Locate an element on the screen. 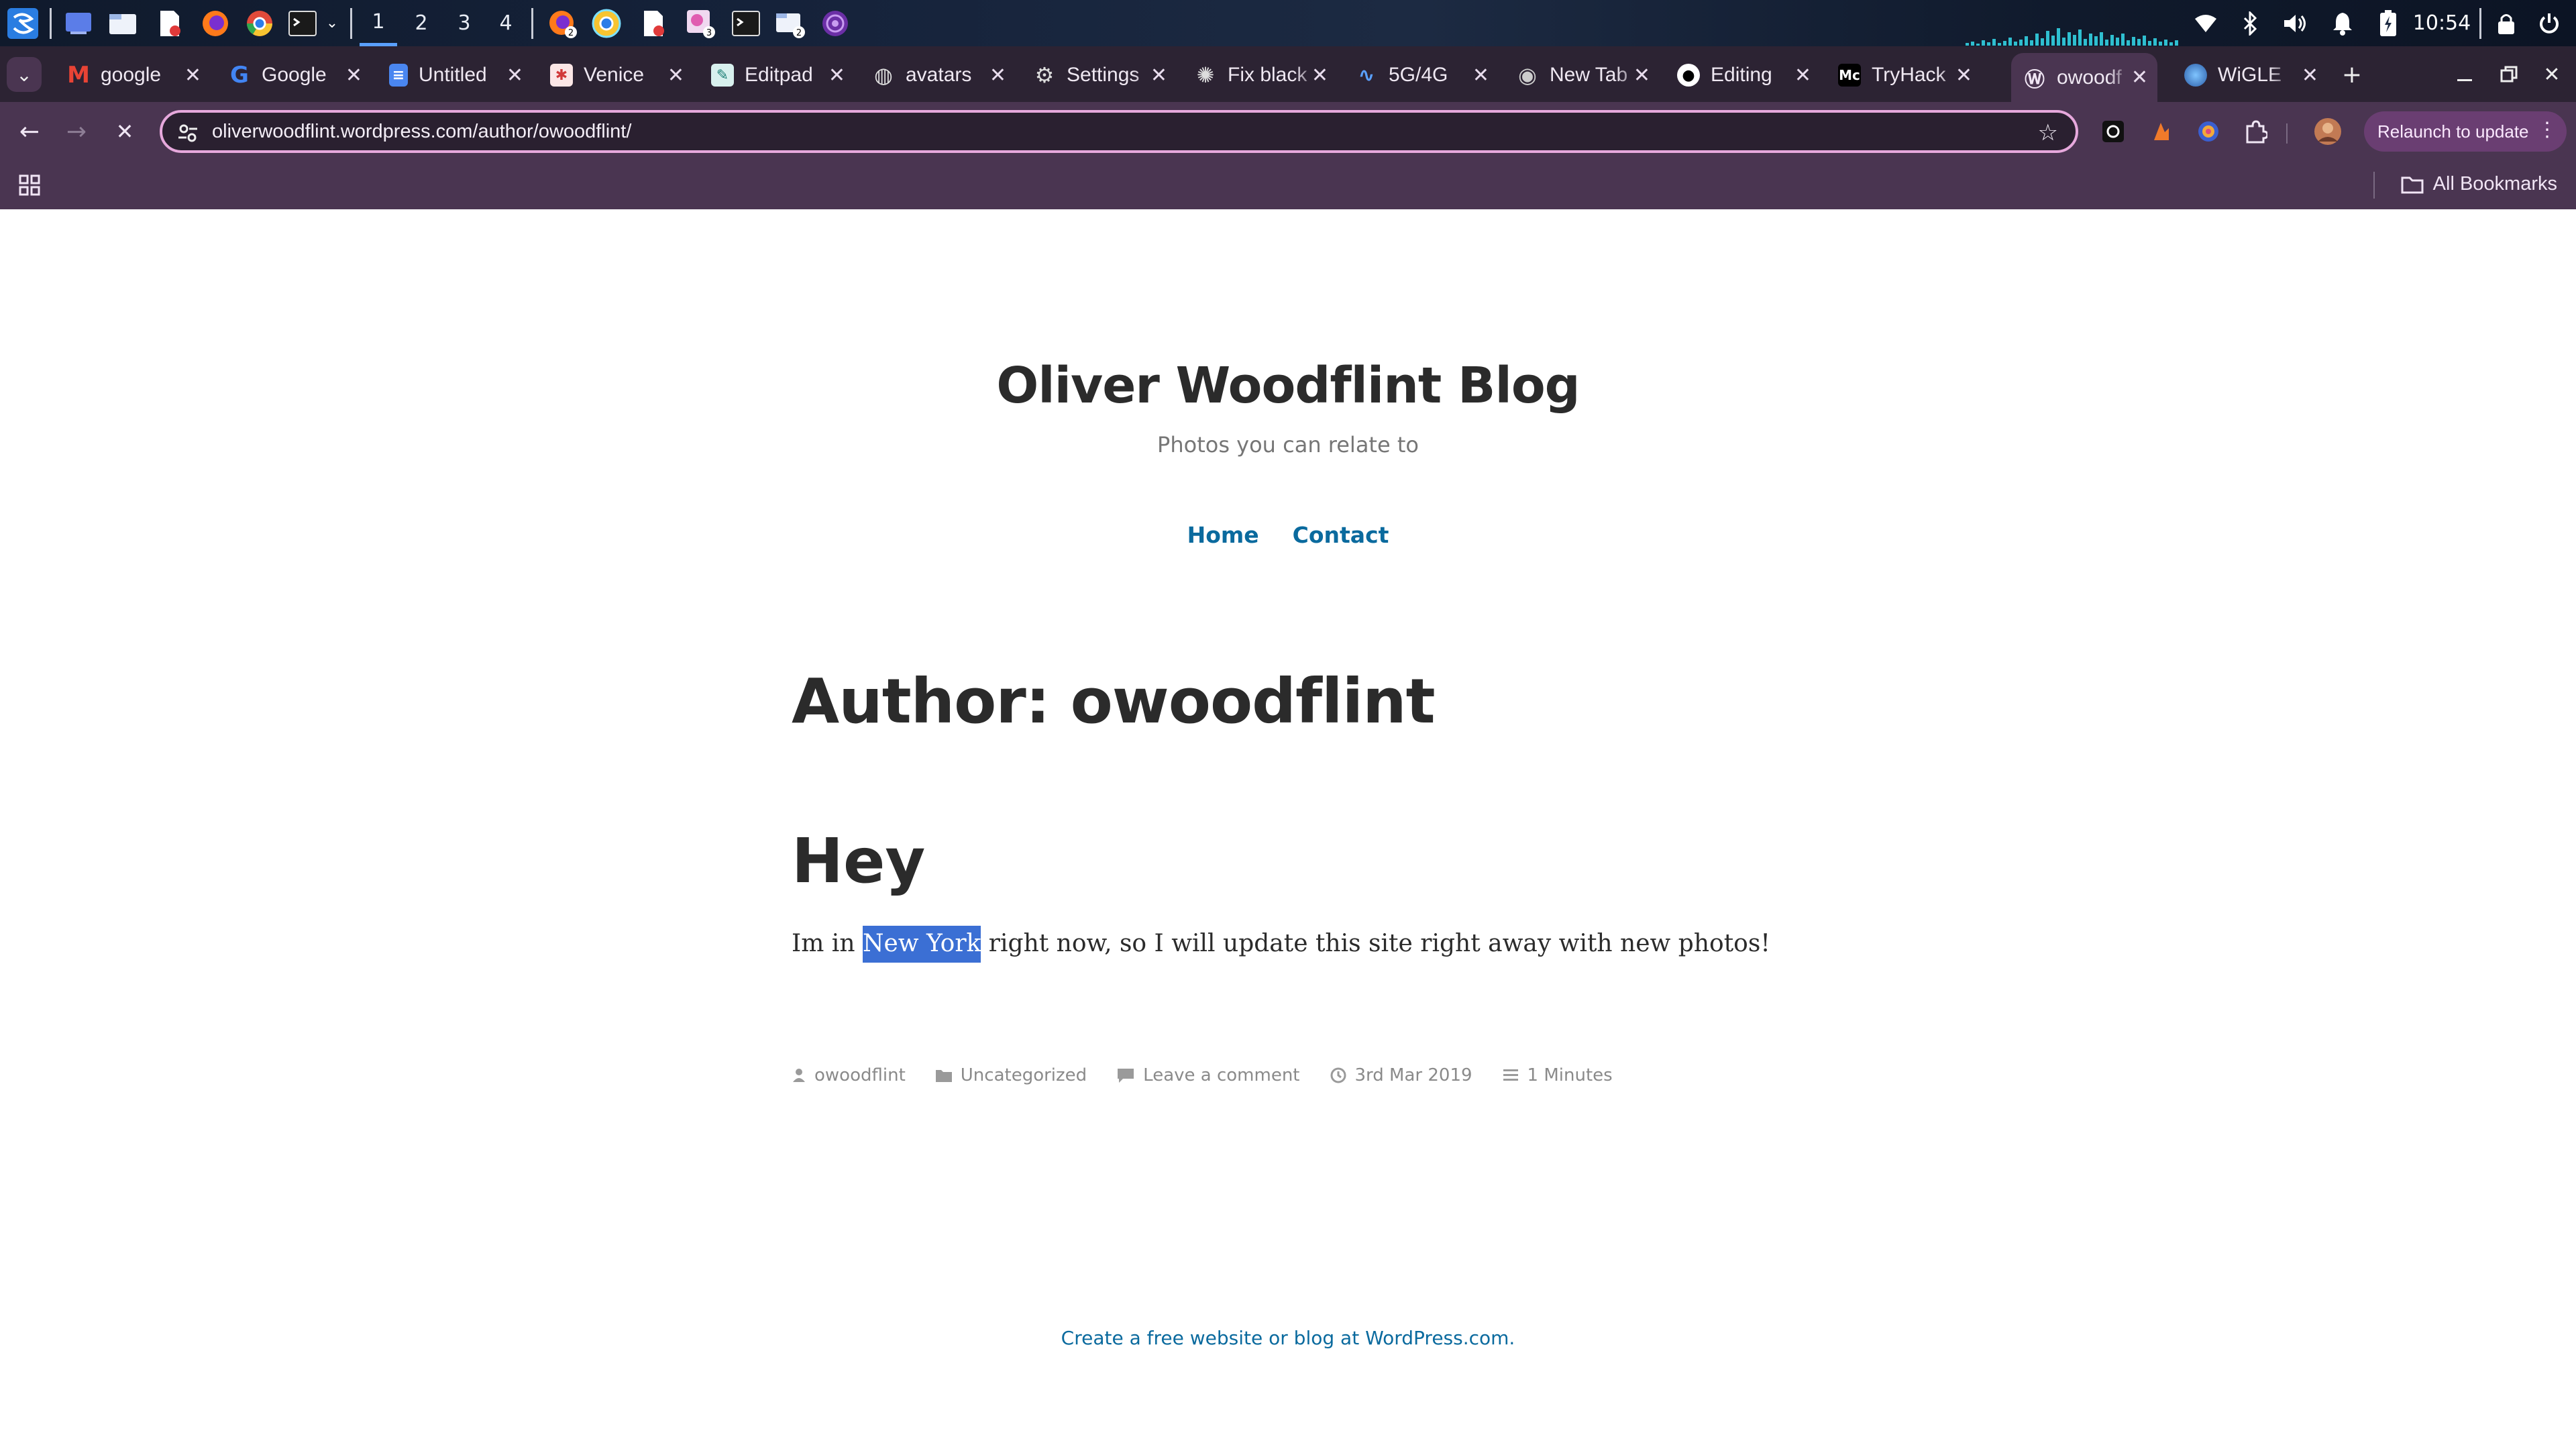  extension-burp-icon is located at coordinates (2161, 131).